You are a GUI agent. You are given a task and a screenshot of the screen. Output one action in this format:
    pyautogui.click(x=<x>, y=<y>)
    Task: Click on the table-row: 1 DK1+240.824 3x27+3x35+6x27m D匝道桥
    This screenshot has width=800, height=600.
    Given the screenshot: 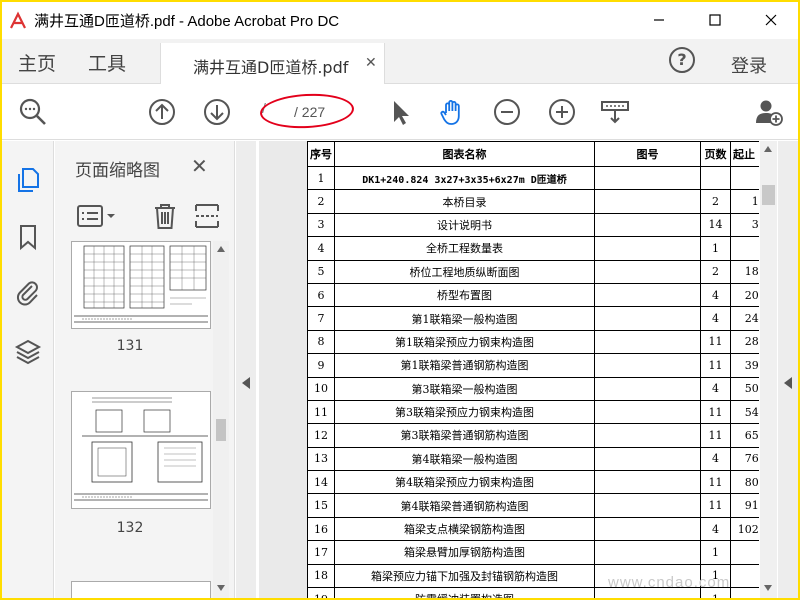 What is the action you would take?
    pyautogui.click(x=533, y=178)
    